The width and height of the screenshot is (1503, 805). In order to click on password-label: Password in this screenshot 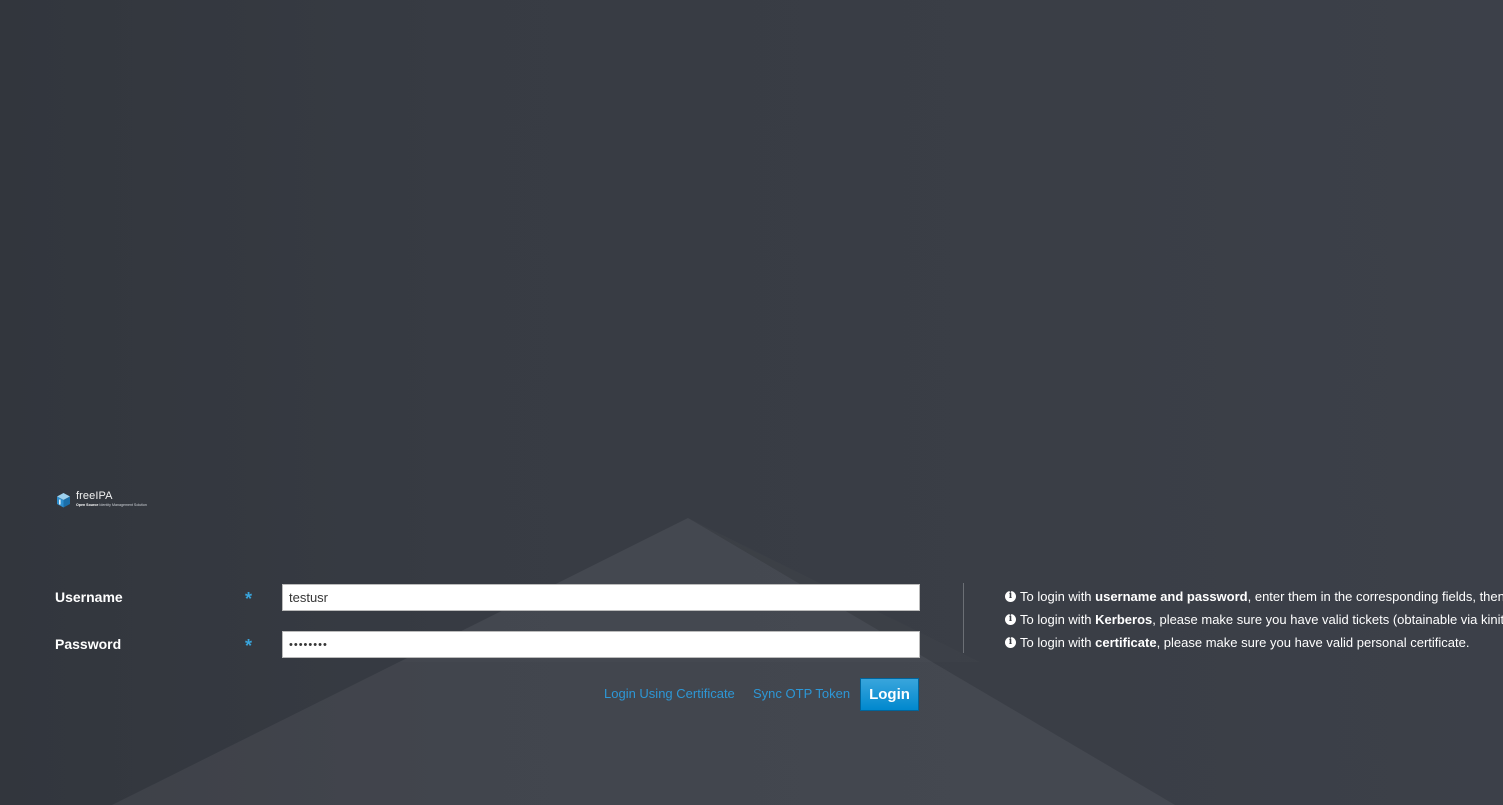, I will do `click(88, 644)`.